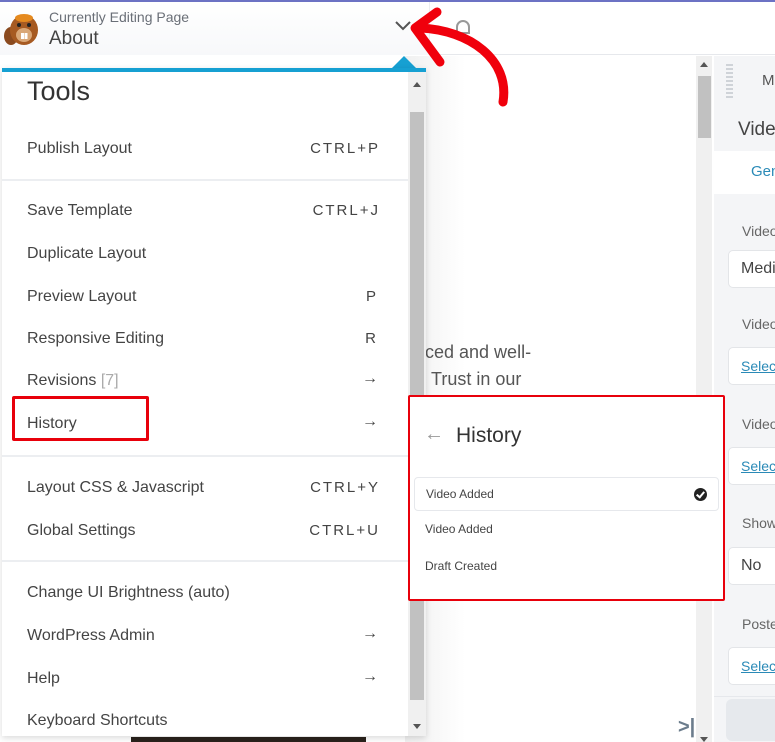 The height and width of the screenshot is (742, 775). Describe the element at coordinates (91, 635) in the screenshot. I see `menu-item-label: WordPress Admin` at that location.